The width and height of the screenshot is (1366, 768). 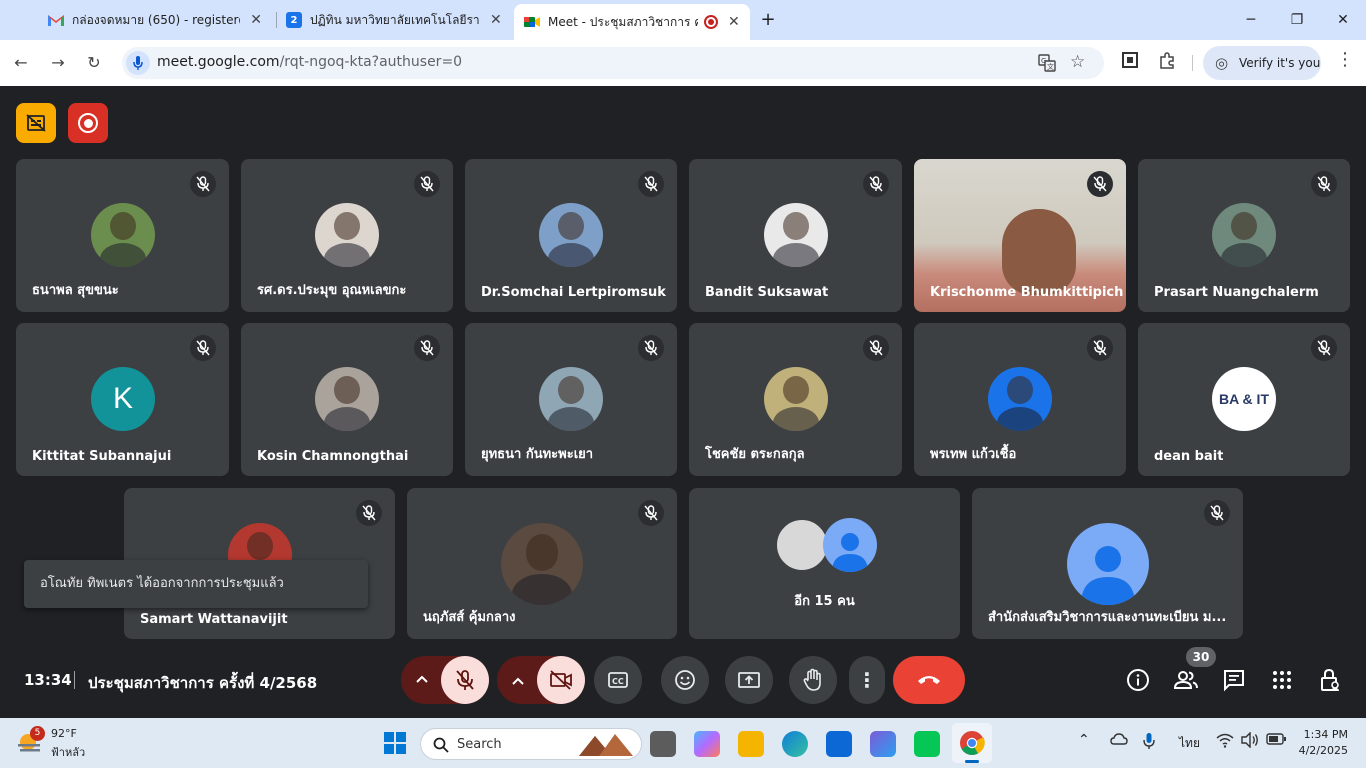 What do you see at coordinates (1234, 680) in the screenshot?
I see `chat-button` at bounding box center [1234, 680].